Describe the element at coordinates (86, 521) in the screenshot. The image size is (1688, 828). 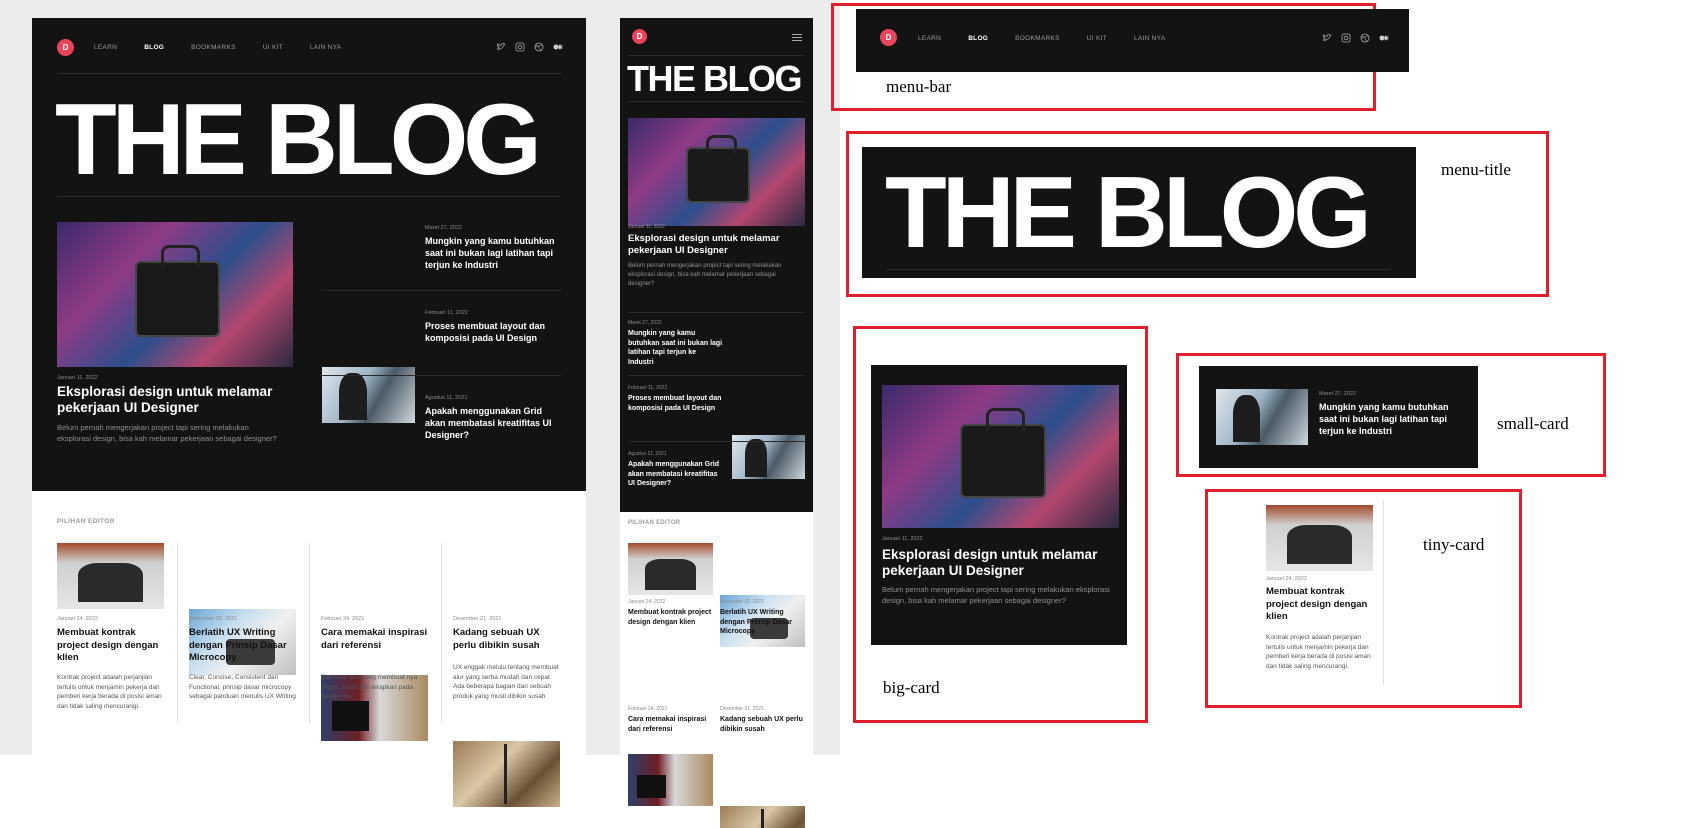
I see `editor-heading: PILIHAN EDITOR` at that location.